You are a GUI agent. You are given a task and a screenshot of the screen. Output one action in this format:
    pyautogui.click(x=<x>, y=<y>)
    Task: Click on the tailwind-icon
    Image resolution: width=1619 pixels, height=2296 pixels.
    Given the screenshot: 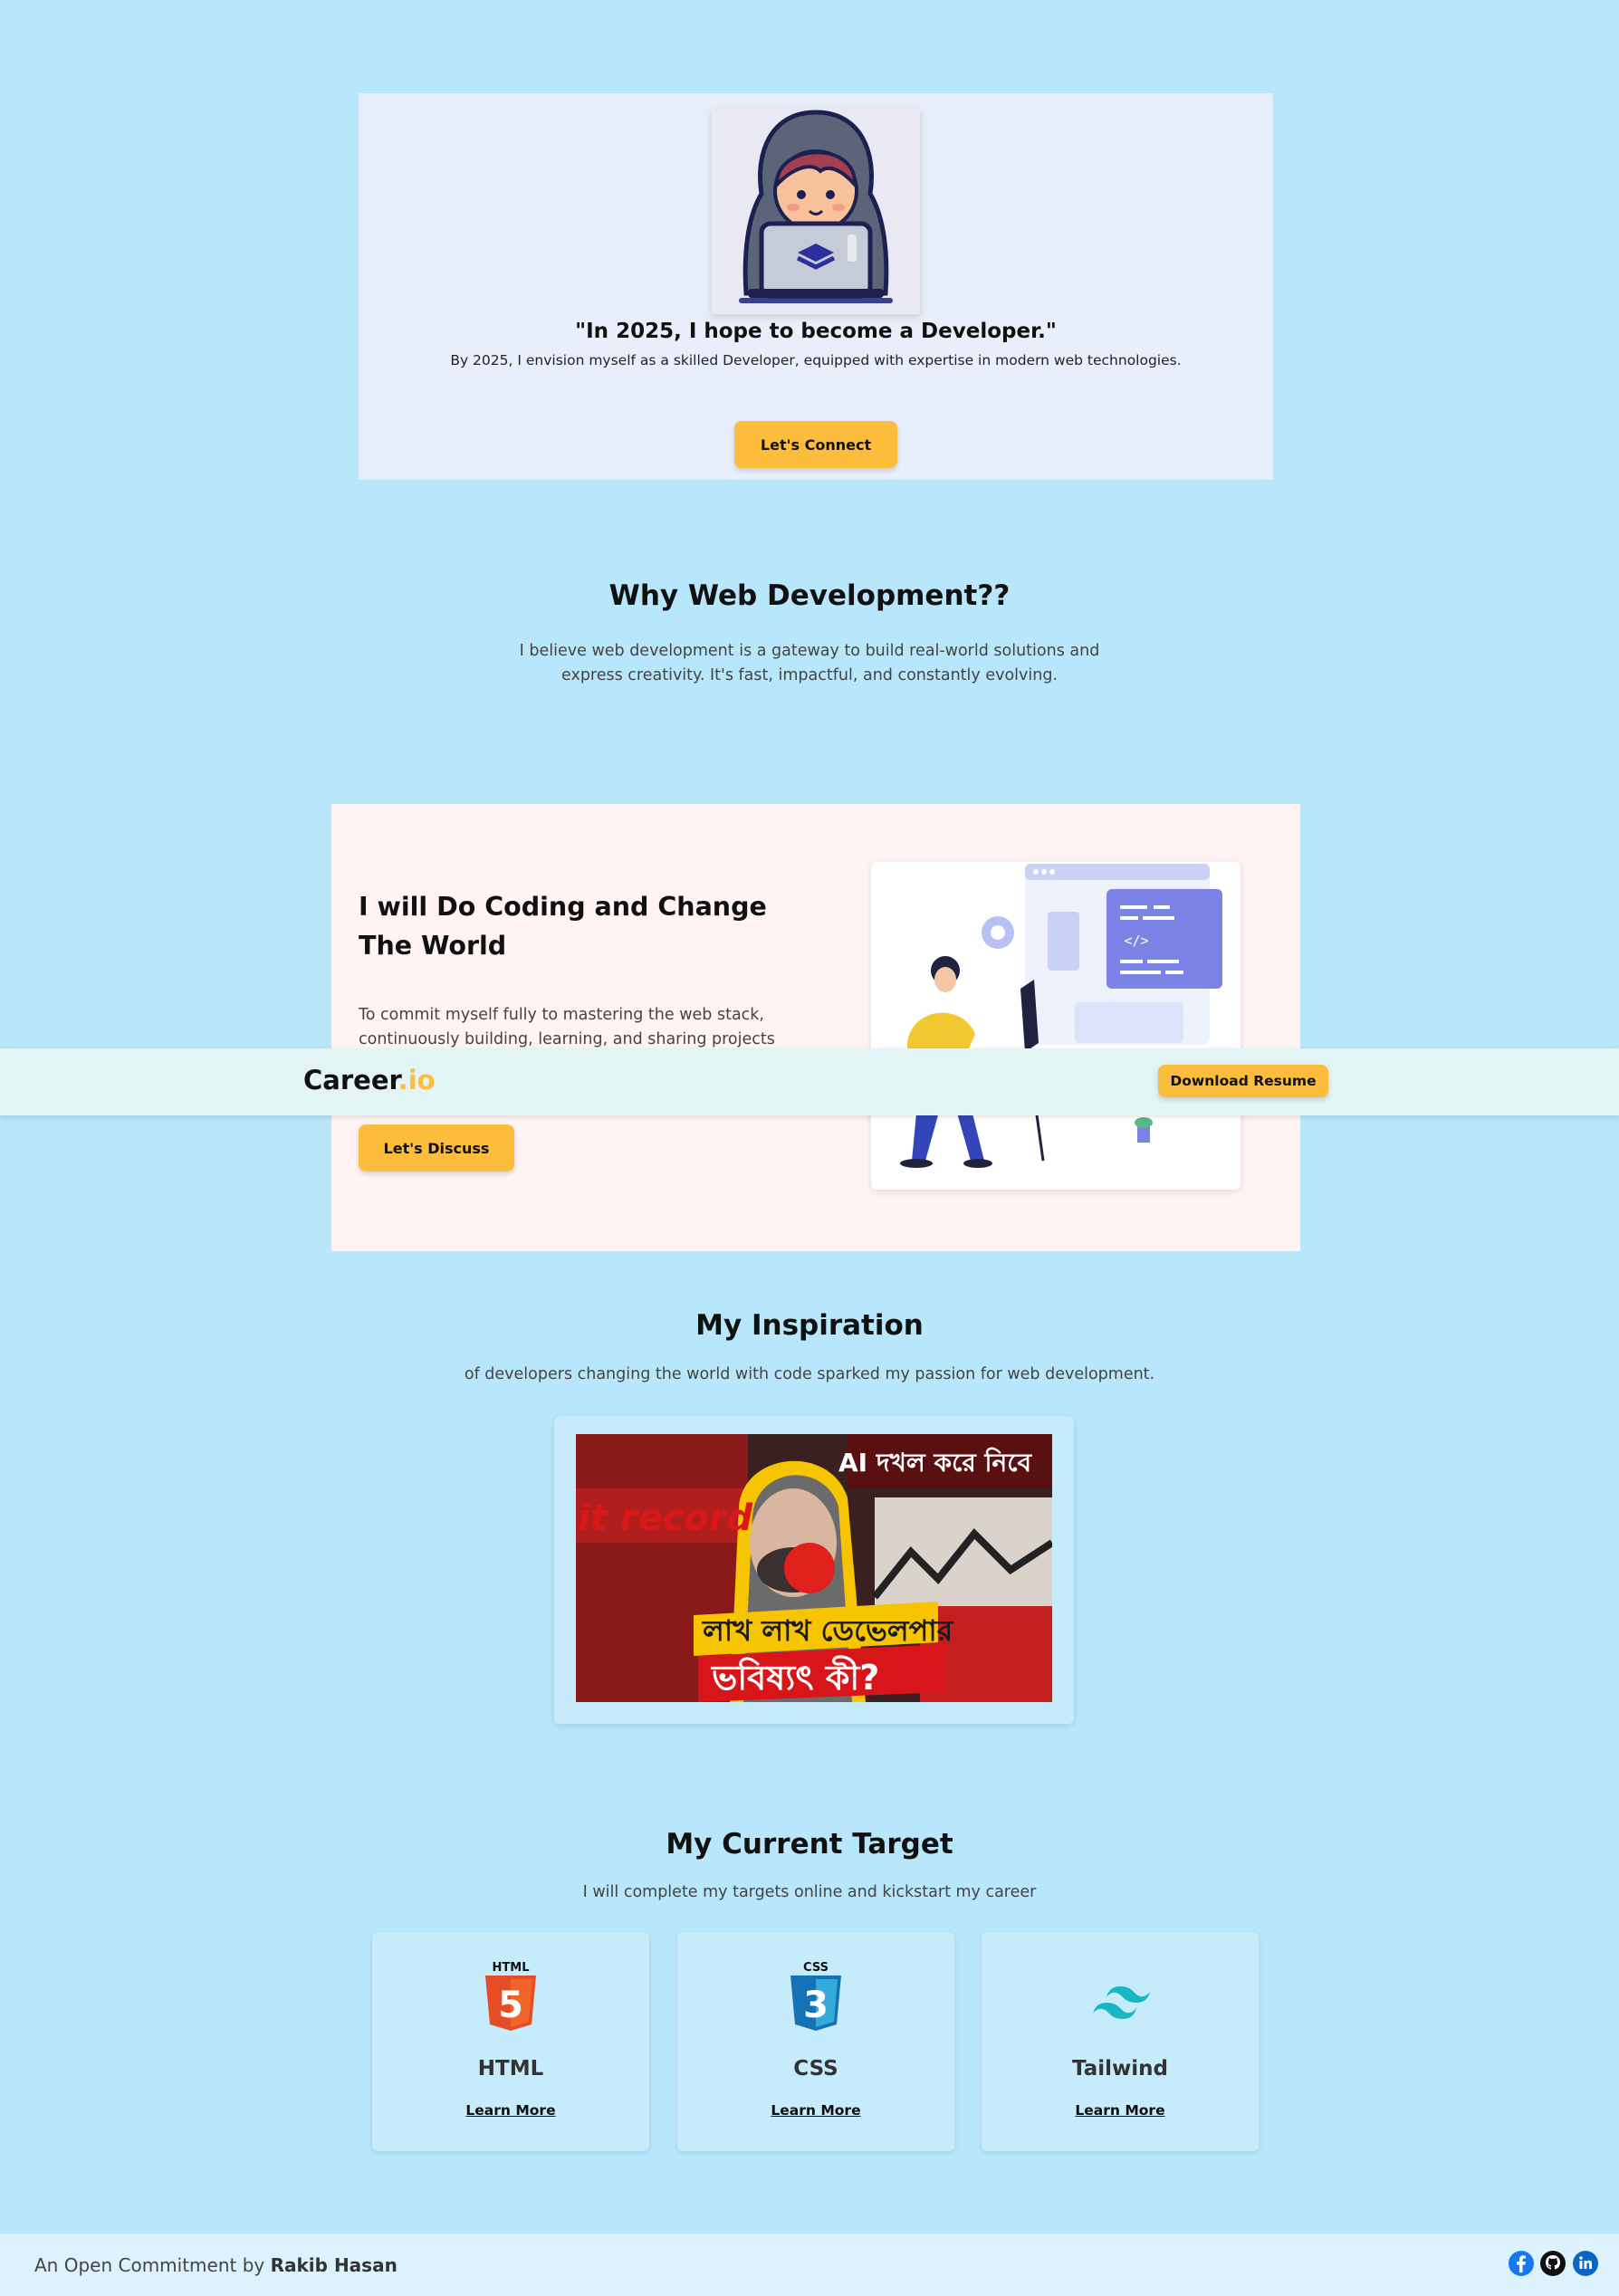 What is the action you would take?
    pyautogui.click(x=1120, y=1996)
    